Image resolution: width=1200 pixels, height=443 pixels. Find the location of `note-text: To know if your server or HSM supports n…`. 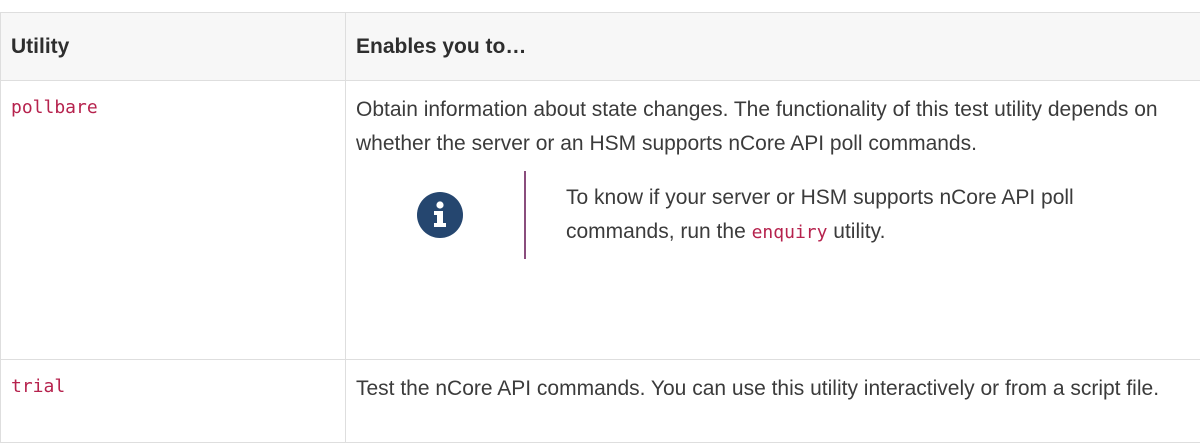

note-text: To know if your server or HSM supports n… is located at coordinates (836, 215).